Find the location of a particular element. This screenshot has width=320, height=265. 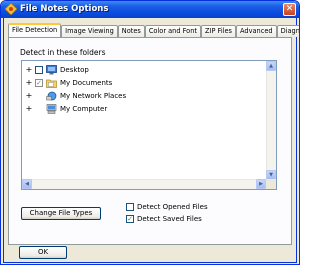

computer-icon is located at coordinates (51, 109).